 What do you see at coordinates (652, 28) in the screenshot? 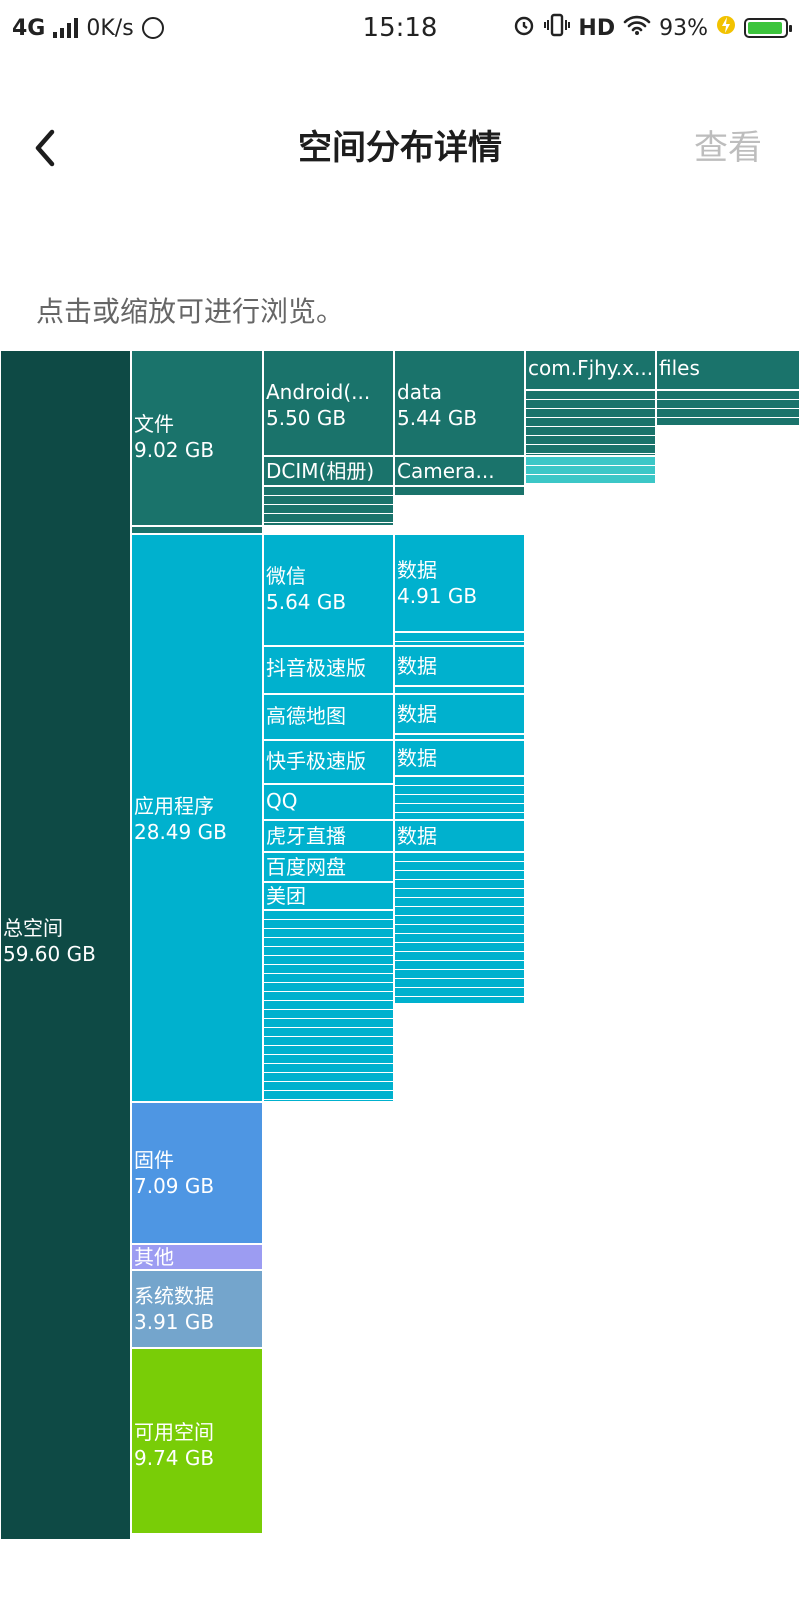
I see `status-right: HD 93%` at bounding box center [652, 28].